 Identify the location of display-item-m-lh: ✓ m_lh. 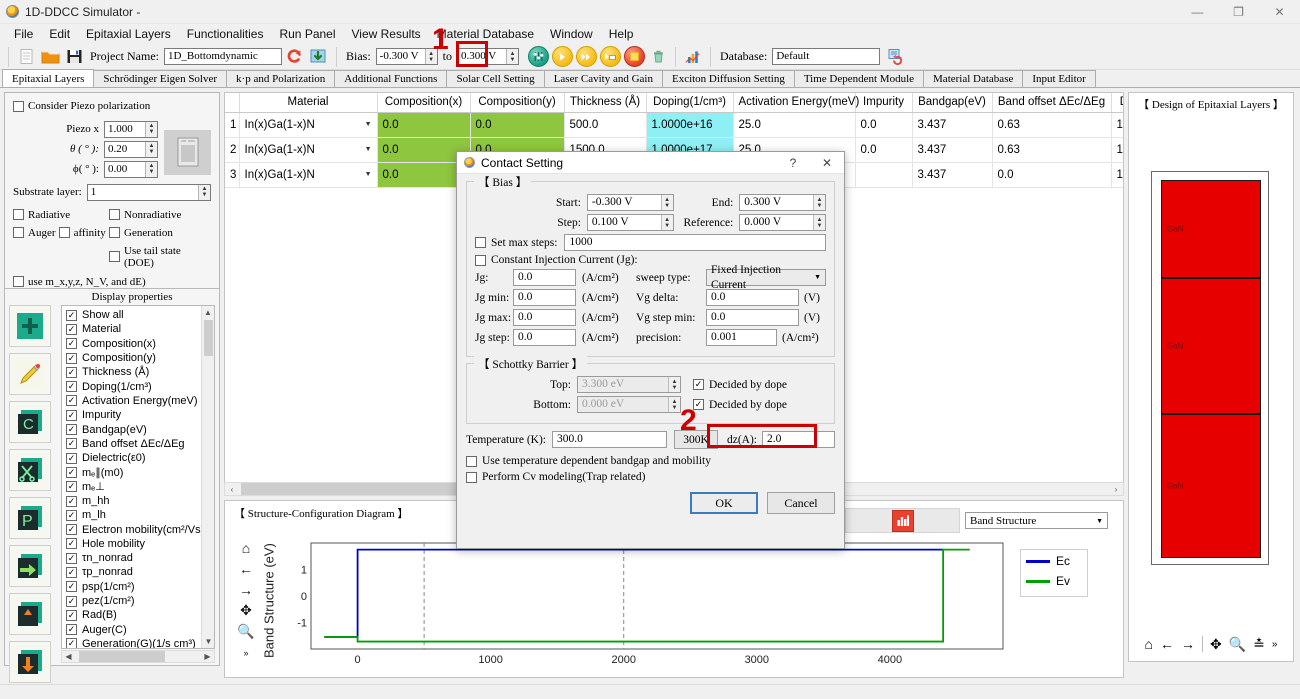
(133, 515).